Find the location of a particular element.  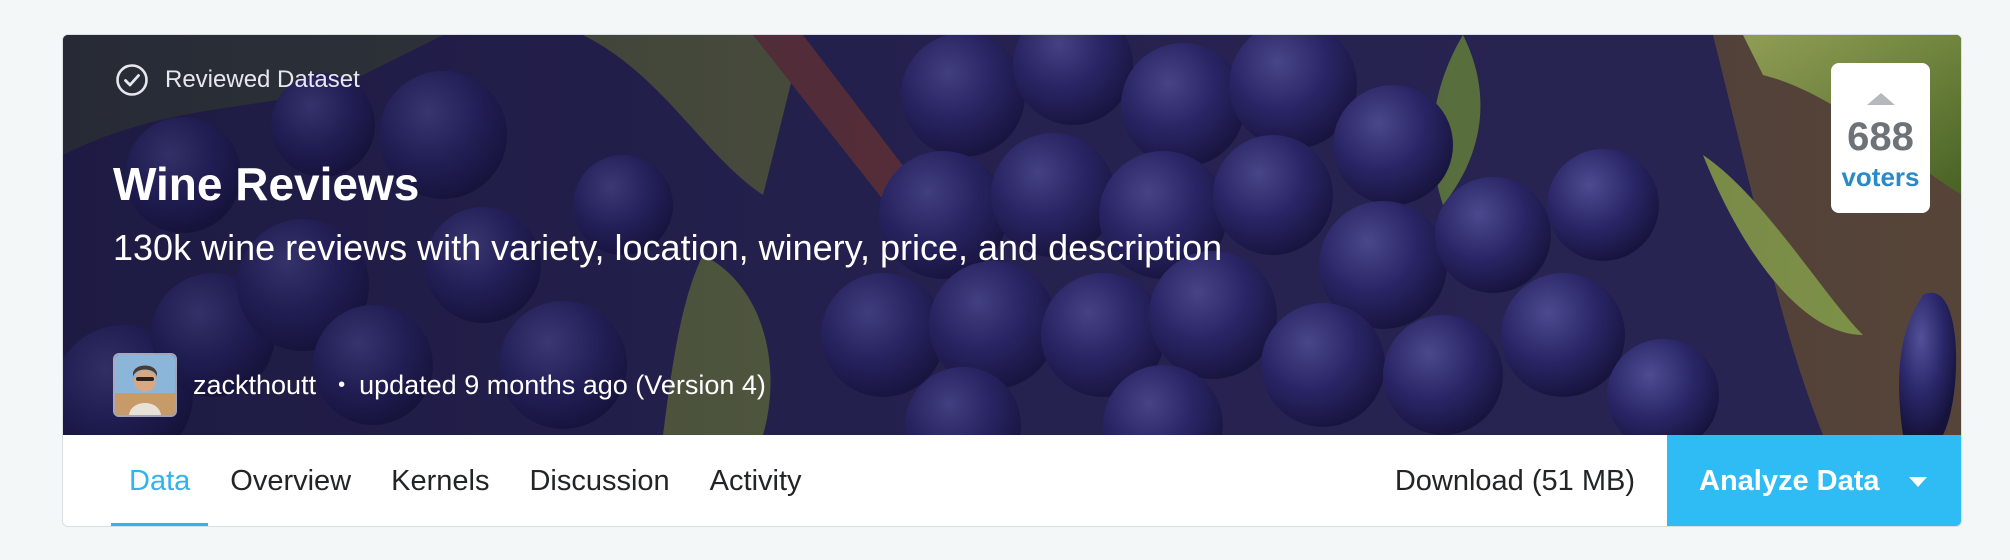

analyze-data-button: Analyze Data is located at coordinates (1814, 480).